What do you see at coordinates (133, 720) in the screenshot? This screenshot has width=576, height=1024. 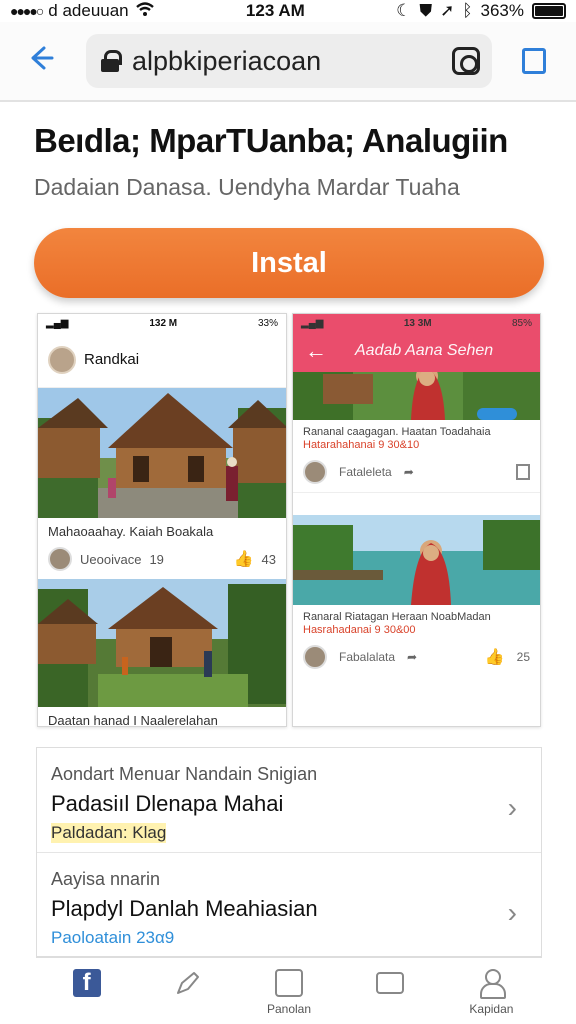 I see `post-caption-2: Daatan hanad I Naalerelahan` at bounding box center [133, 720].